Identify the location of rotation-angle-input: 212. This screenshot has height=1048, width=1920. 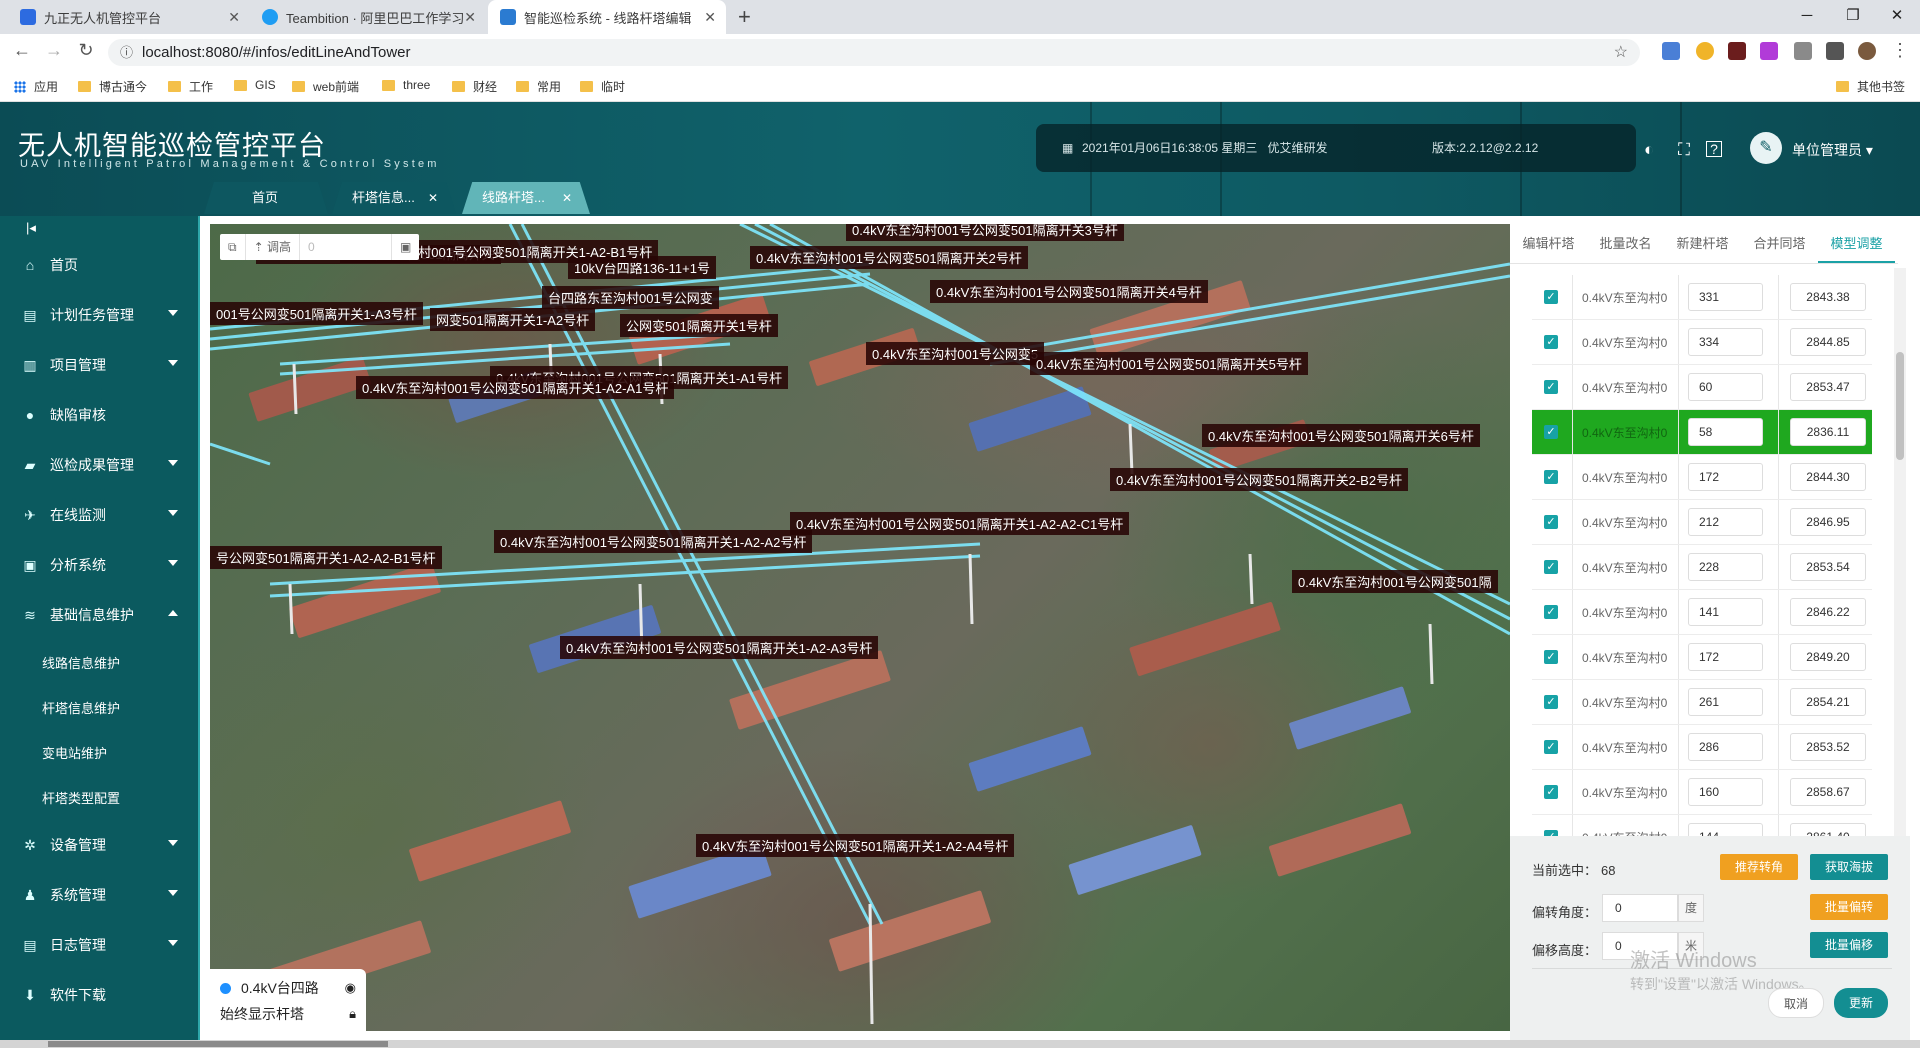
(1725, 522).